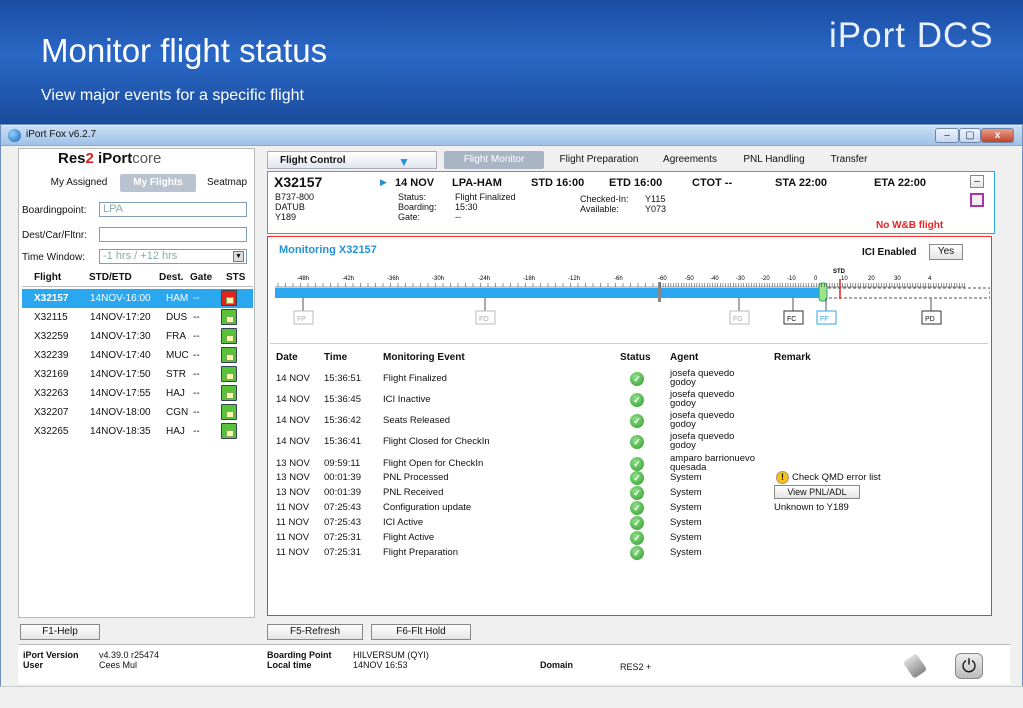 Image resolution: width=1023 pixels, height=708 pixels. What do you see at coordinates (72, 158) in the screenshot?
I see `logo-res: Res` at bounding box center [72, 158].